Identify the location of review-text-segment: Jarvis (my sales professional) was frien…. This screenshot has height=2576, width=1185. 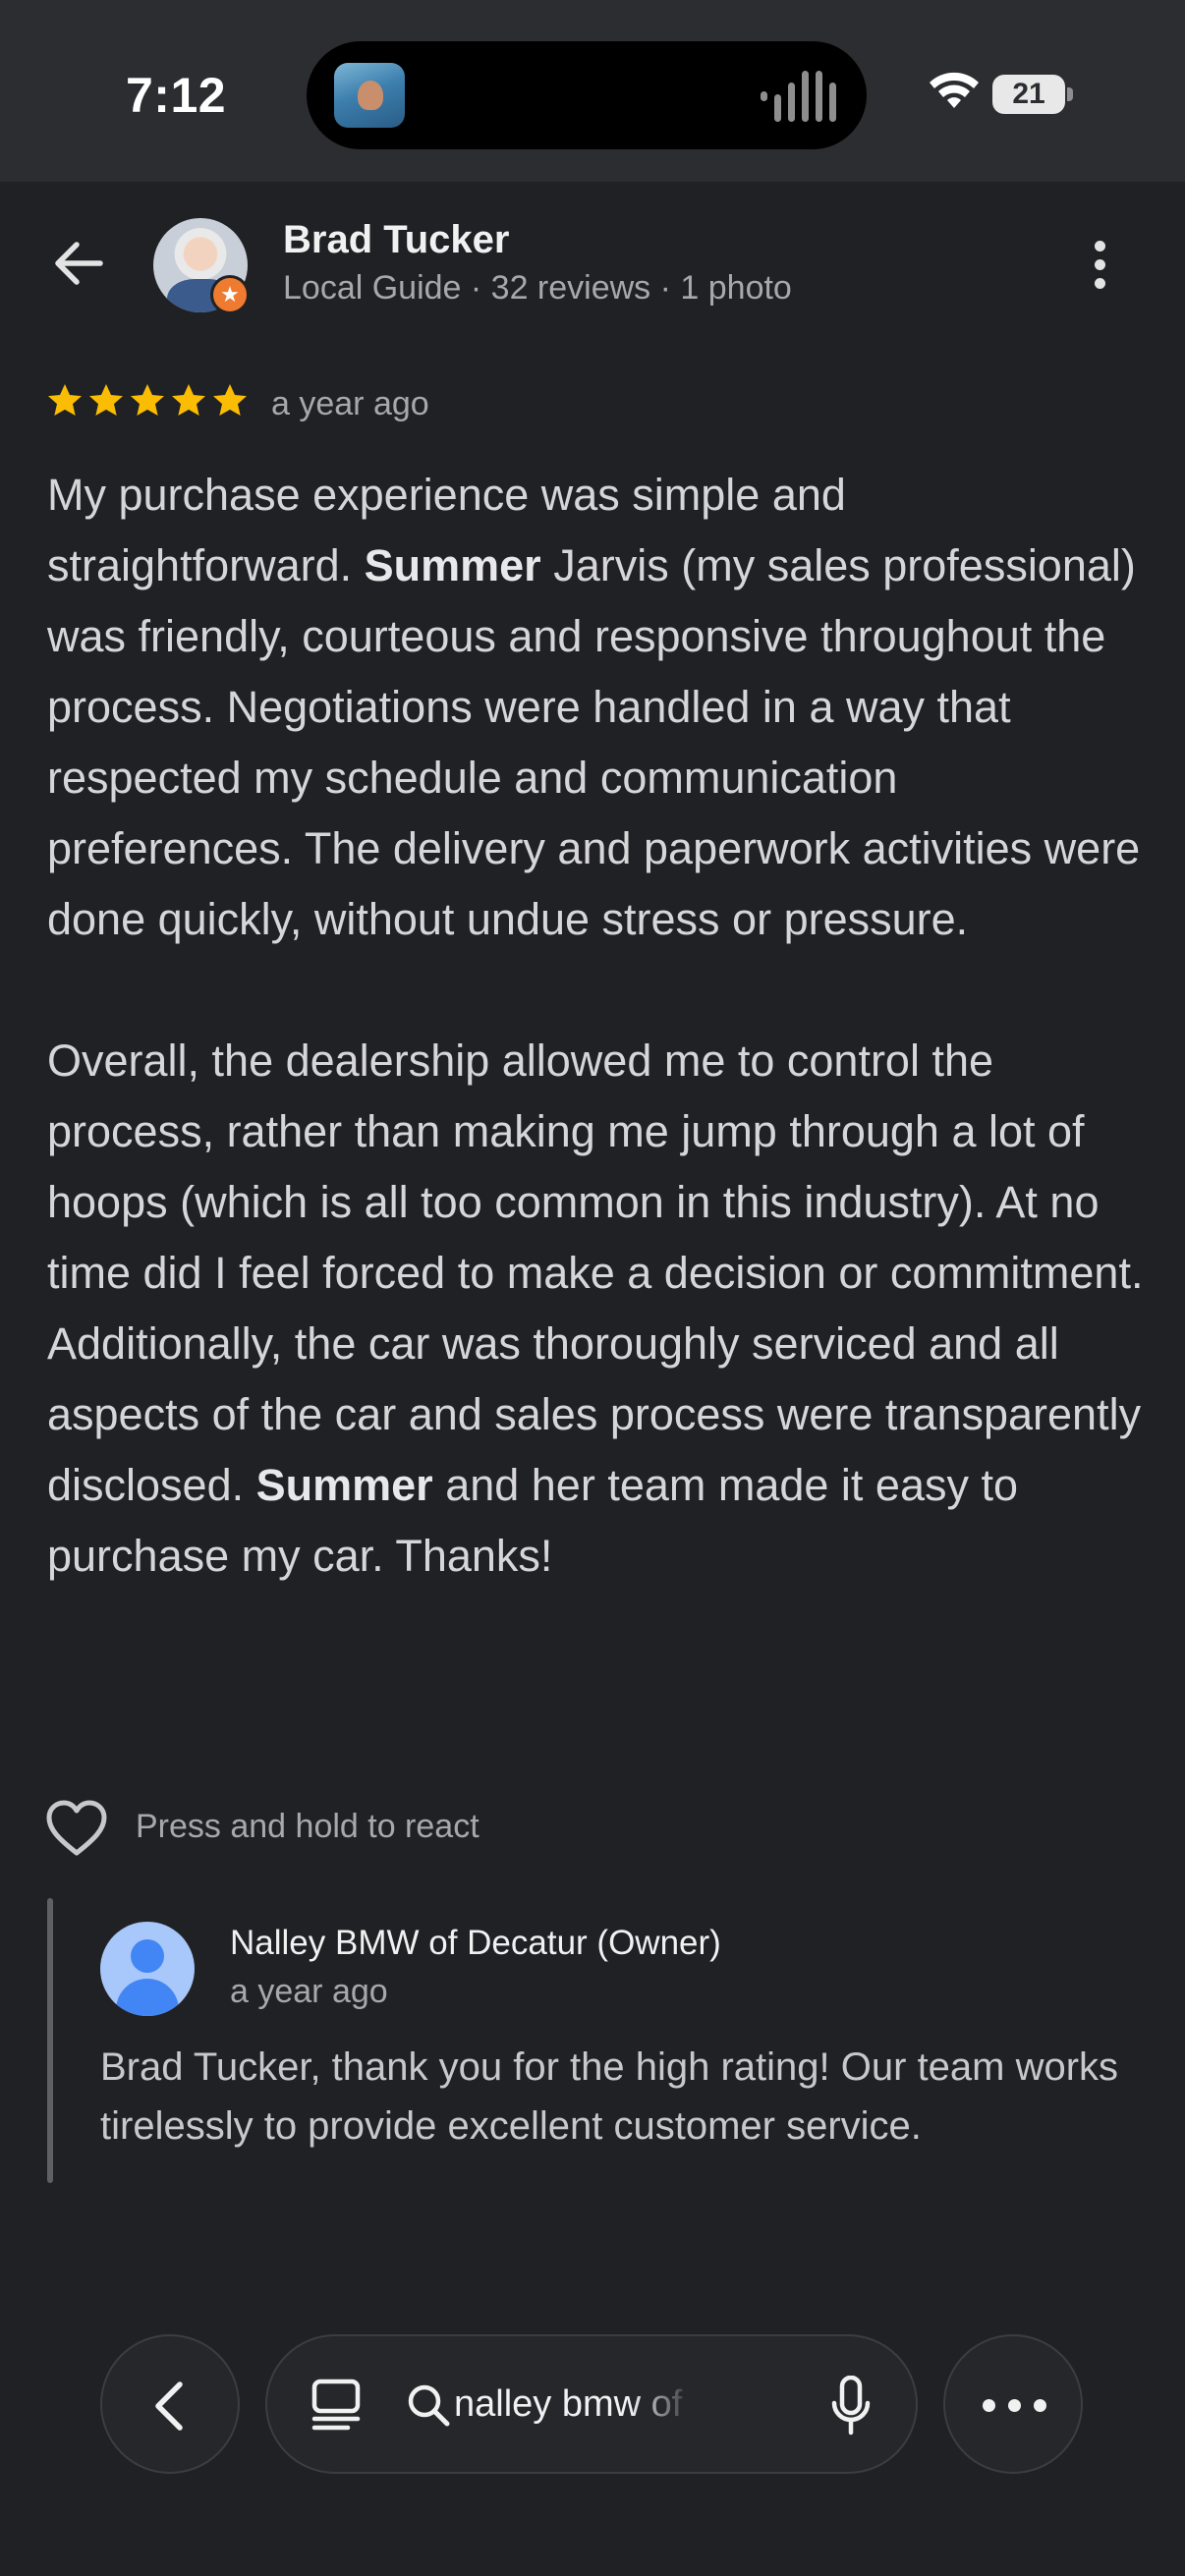
(594, 742).